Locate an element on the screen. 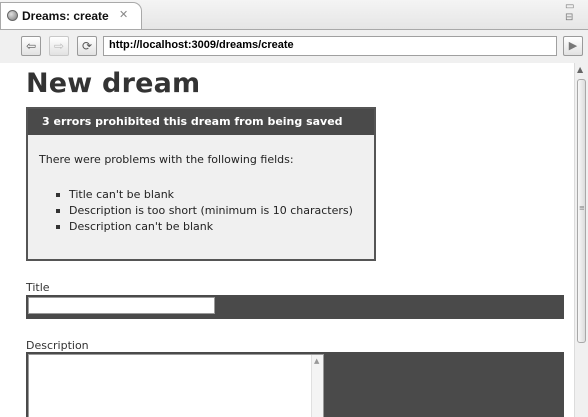 The height and width of the screenshot is (417, 588). refresh-button: ⟳ is located at coordinates (87, 46).